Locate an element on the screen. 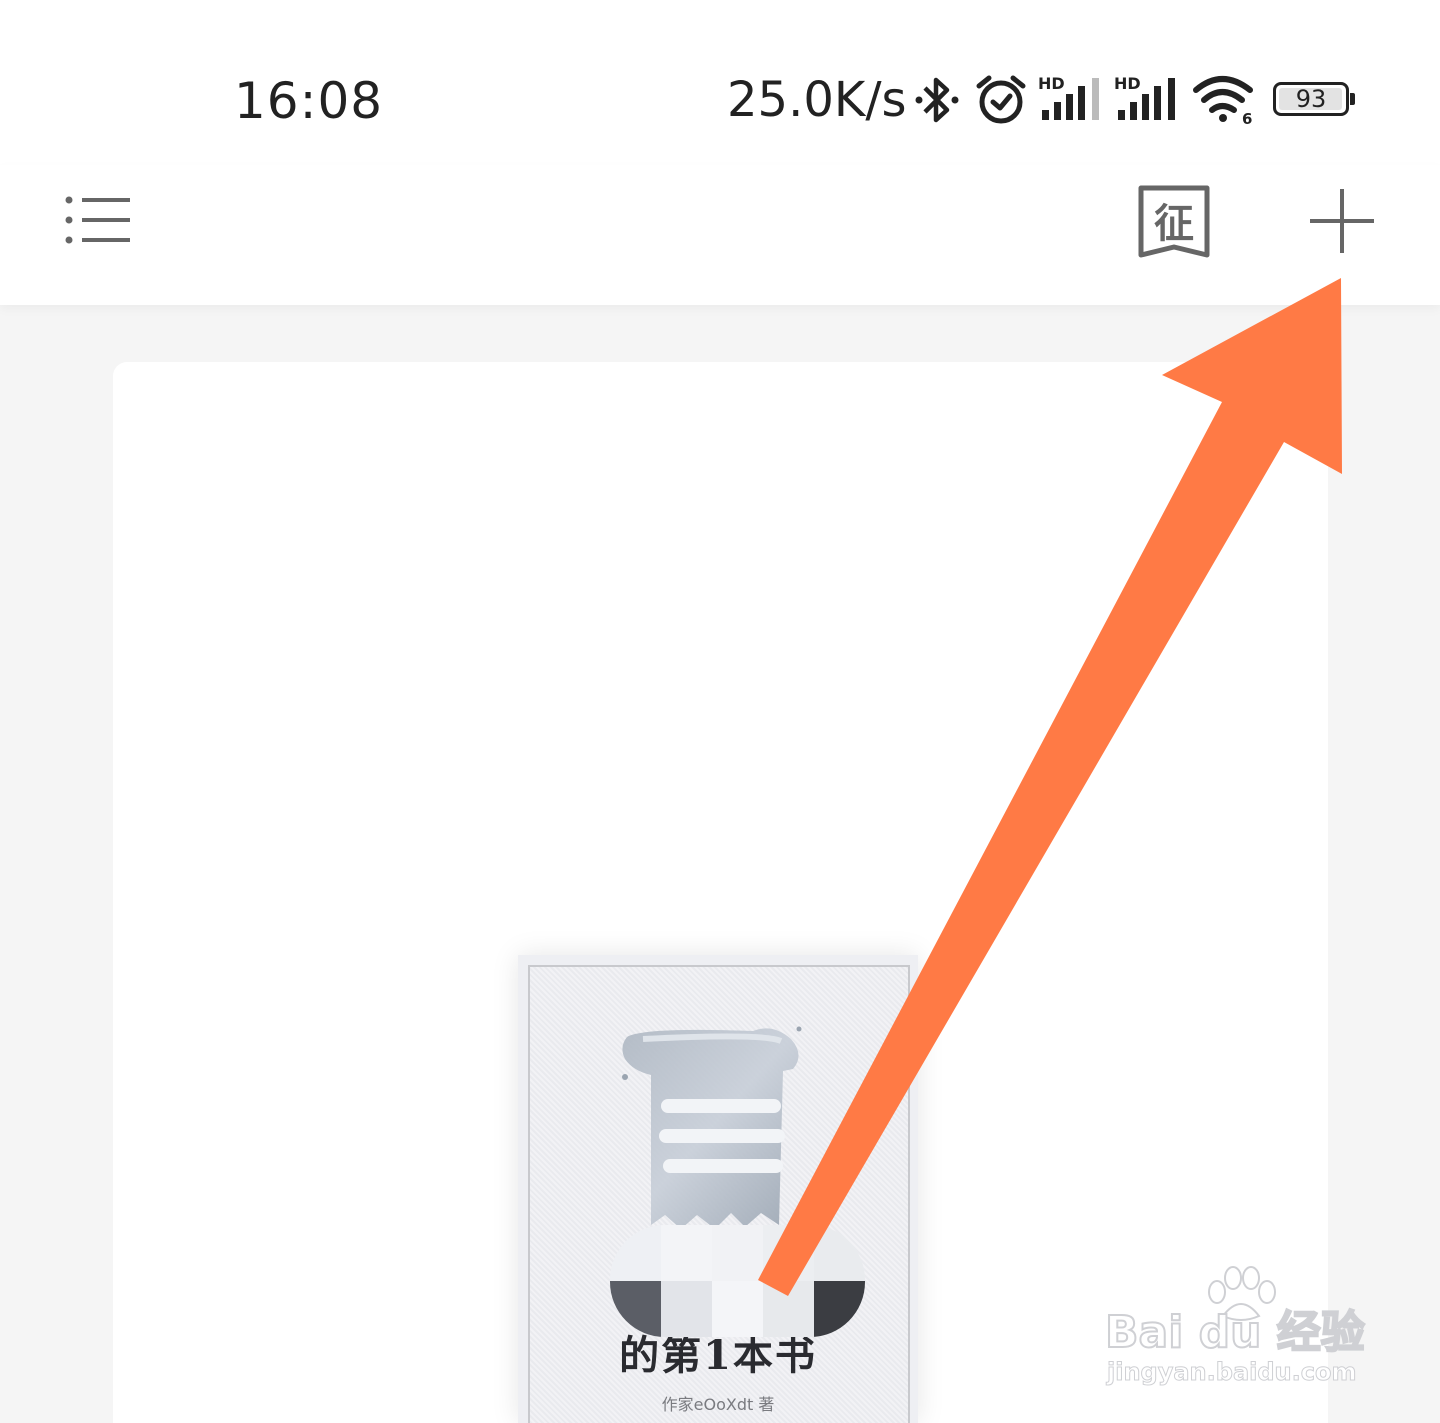  signal-hd-icon-2: HD is located at coordinates (1144, 97).